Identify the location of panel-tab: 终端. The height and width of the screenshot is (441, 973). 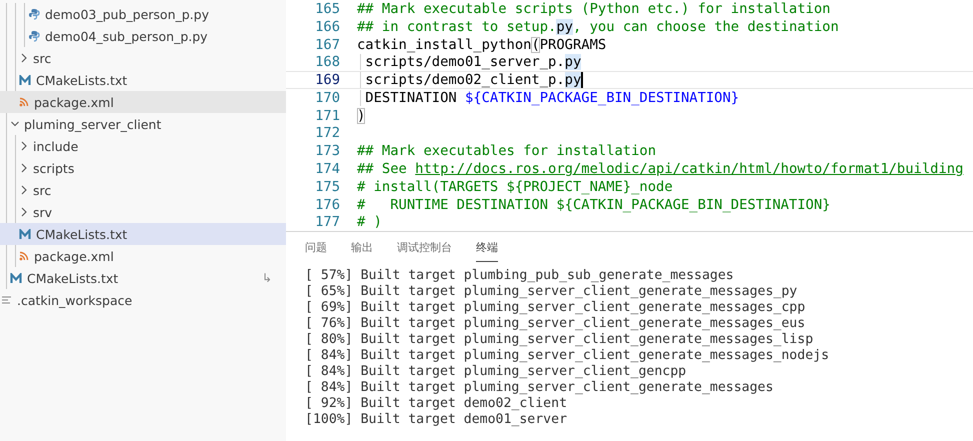
(487, 251).